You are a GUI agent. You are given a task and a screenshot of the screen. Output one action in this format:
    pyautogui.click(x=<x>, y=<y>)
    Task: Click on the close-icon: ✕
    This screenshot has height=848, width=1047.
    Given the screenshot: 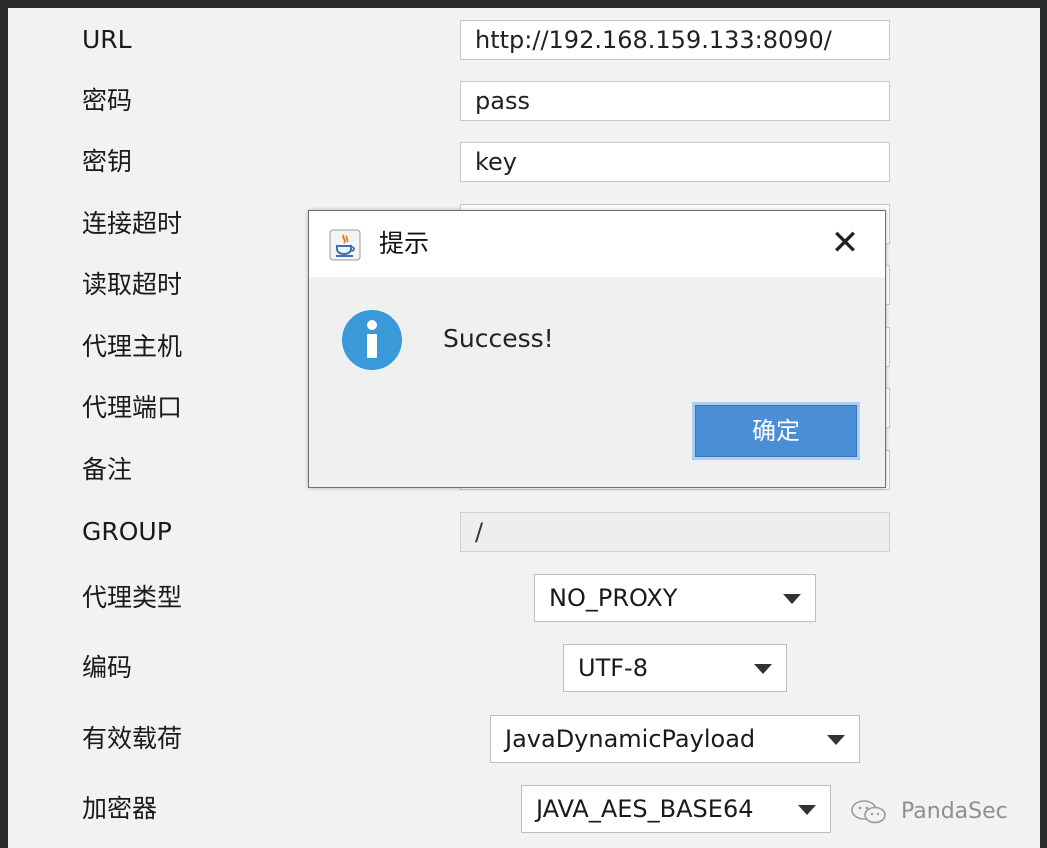 What is the action you would take?
    pyautogui.click(x=845, y=243)
    